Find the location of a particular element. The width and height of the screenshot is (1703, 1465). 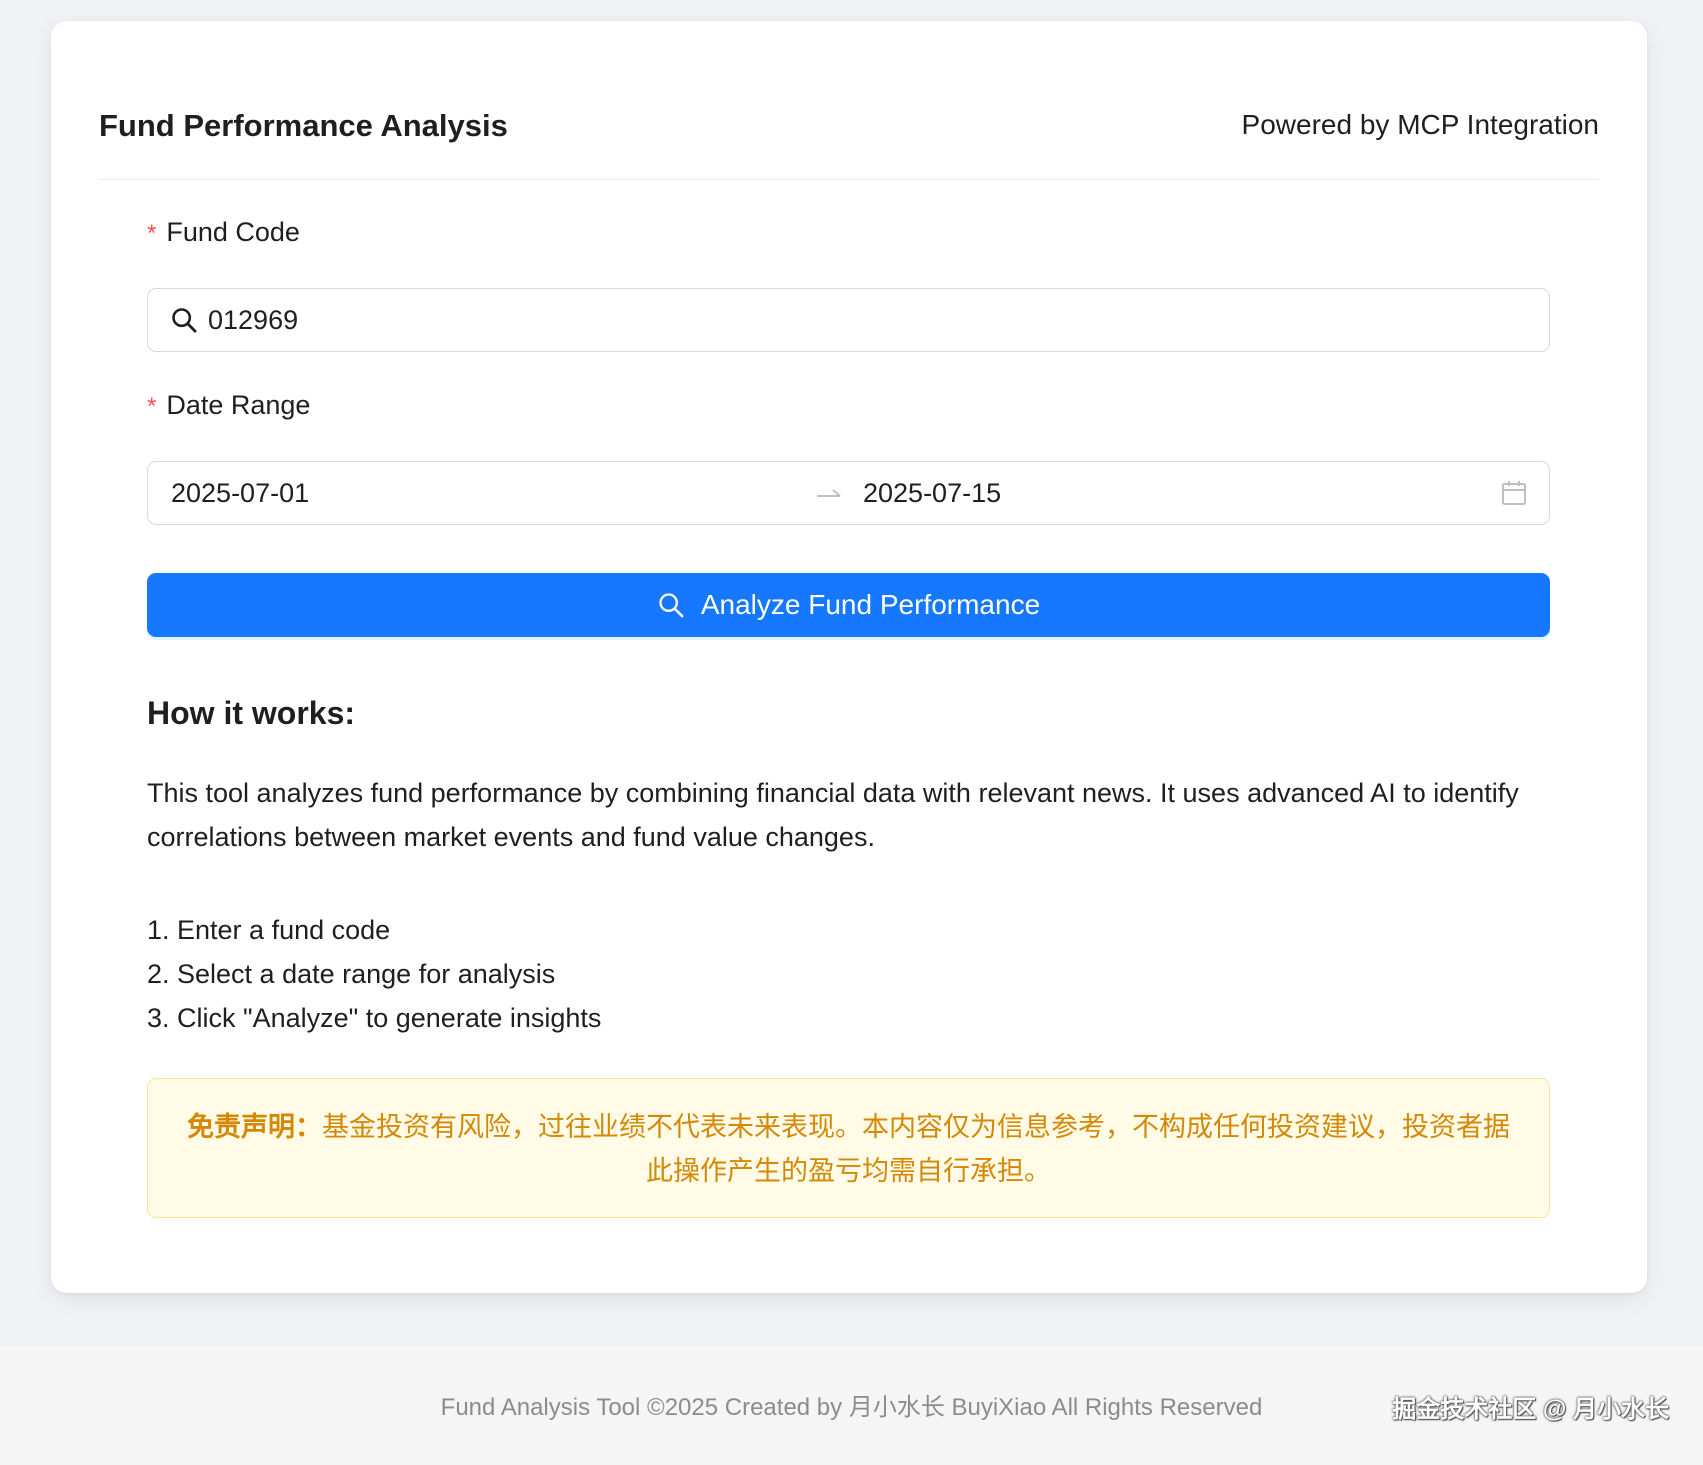

calendar-icon is located at coordinates (1514, 493).